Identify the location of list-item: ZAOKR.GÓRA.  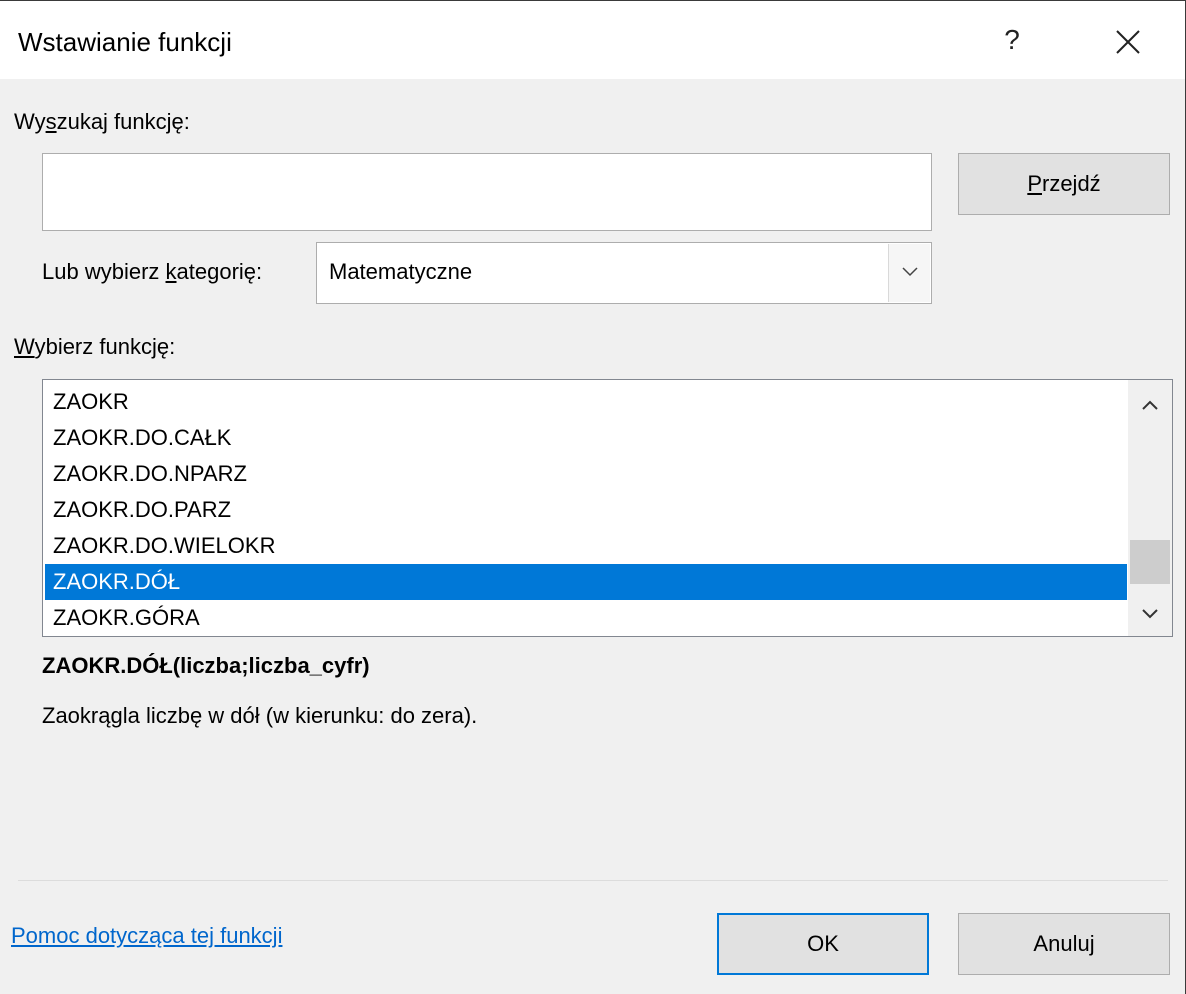
(586, 618).